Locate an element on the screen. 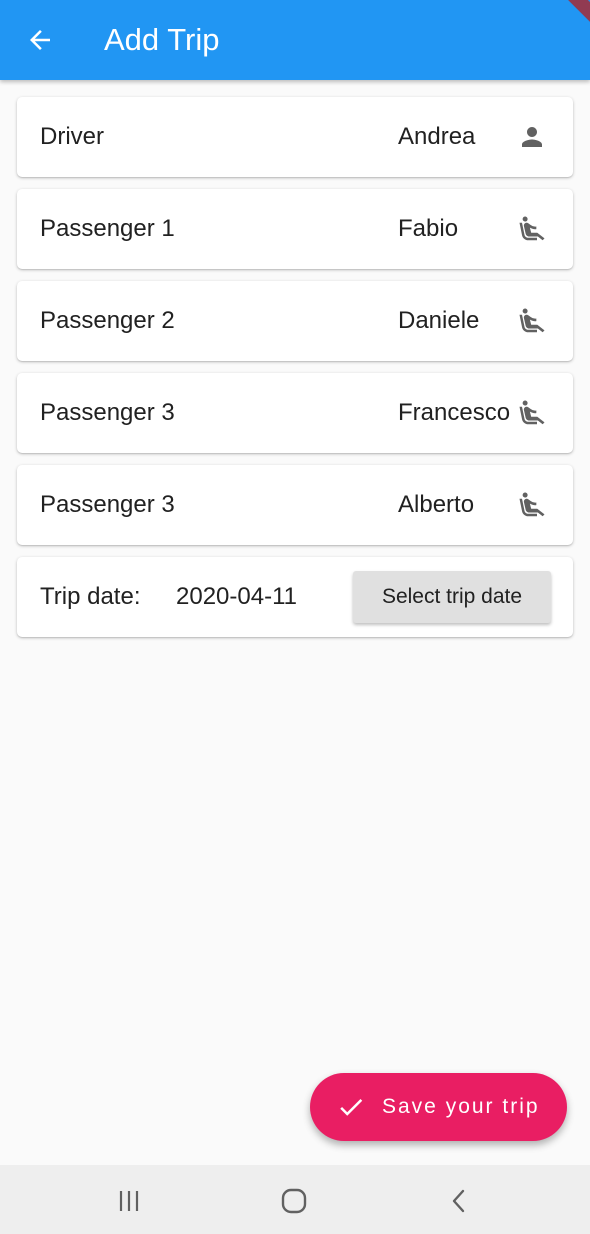  person-icon is located at coordinates (532, 137).